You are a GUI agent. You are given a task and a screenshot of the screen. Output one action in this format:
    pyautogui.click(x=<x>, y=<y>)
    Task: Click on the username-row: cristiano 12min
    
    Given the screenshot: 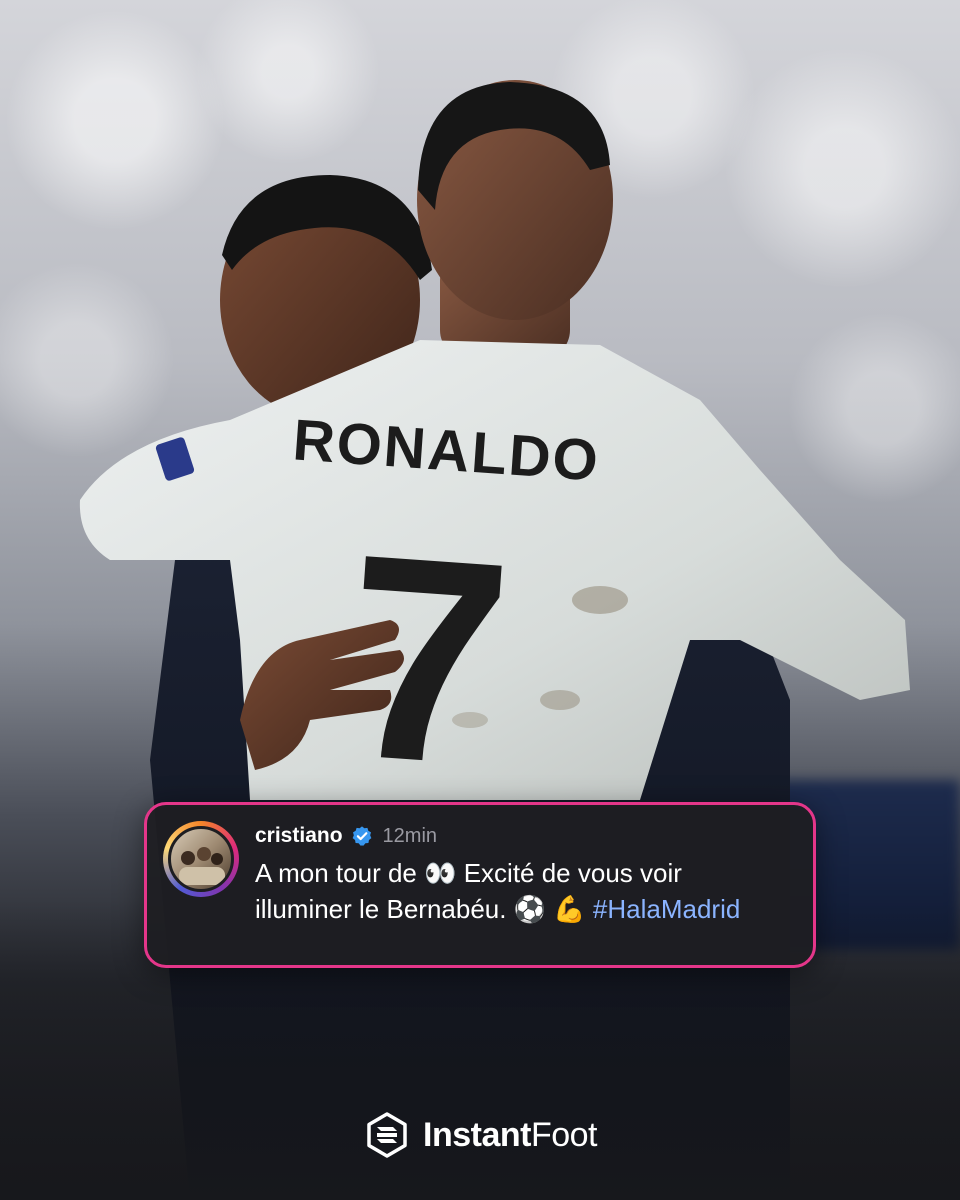 What is the action you would take?
    pyautogui.click(x=346, y=836)
    